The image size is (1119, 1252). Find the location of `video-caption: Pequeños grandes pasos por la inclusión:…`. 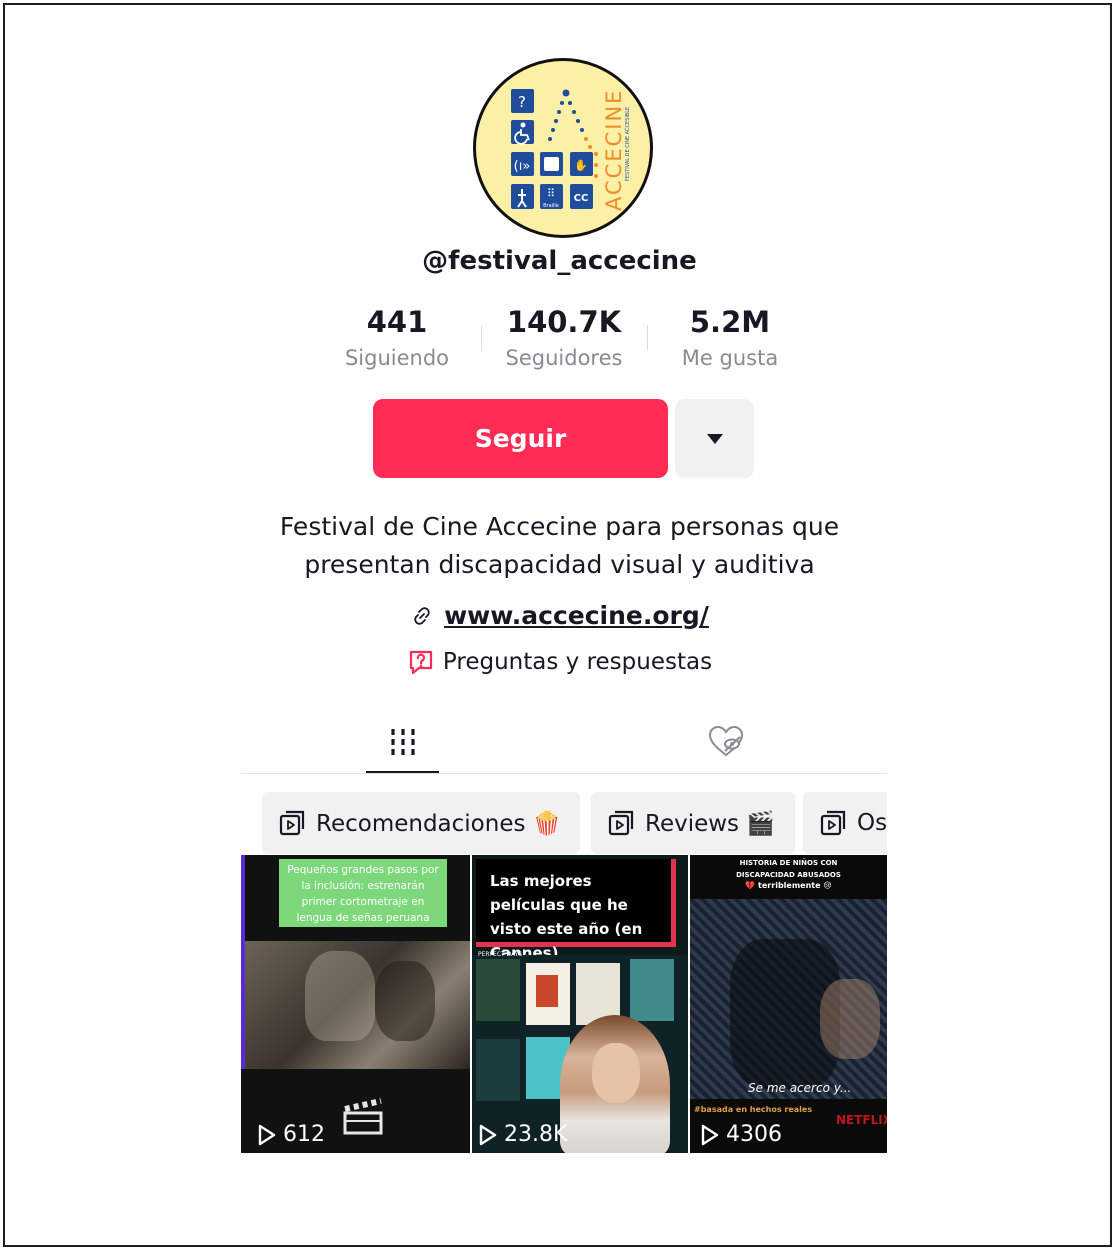

video-caption: Pequeños grandes pasos por la inclusión:… is located at coordinates (363, 893).